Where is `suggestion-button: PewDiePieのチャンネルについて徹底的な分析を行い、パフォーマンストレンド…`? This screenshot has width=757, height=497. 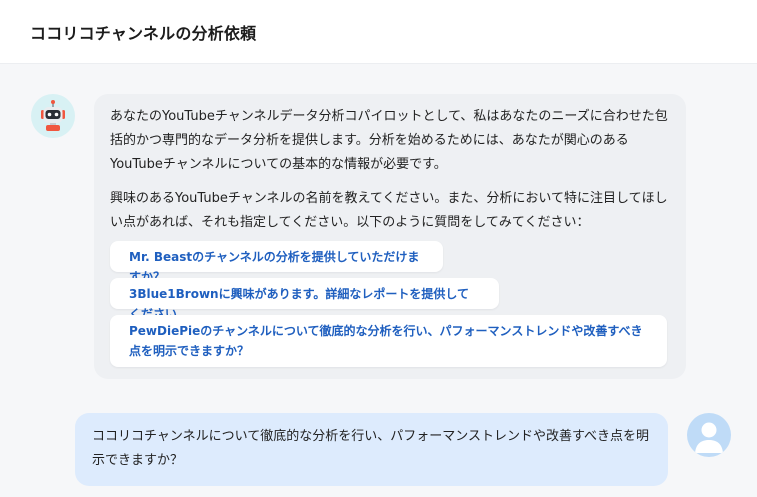
suggestion-button: PewDiePieのチャンネルについて徹底的な分析を行い、パフォーマンストレンド… is located at coordinates (388, 341).